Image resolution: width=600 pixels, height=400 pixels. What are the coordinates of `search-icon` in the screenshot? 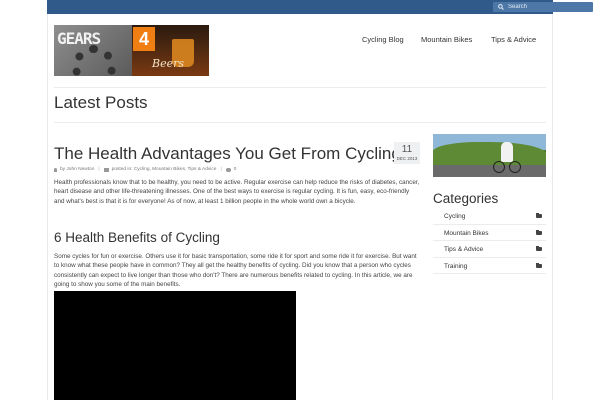 It's located at (501, 7).